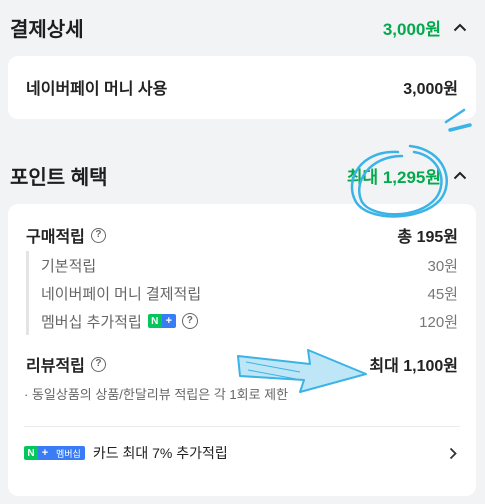  I want to click on purchase-points-total: 총 195원, so click(427, 237).